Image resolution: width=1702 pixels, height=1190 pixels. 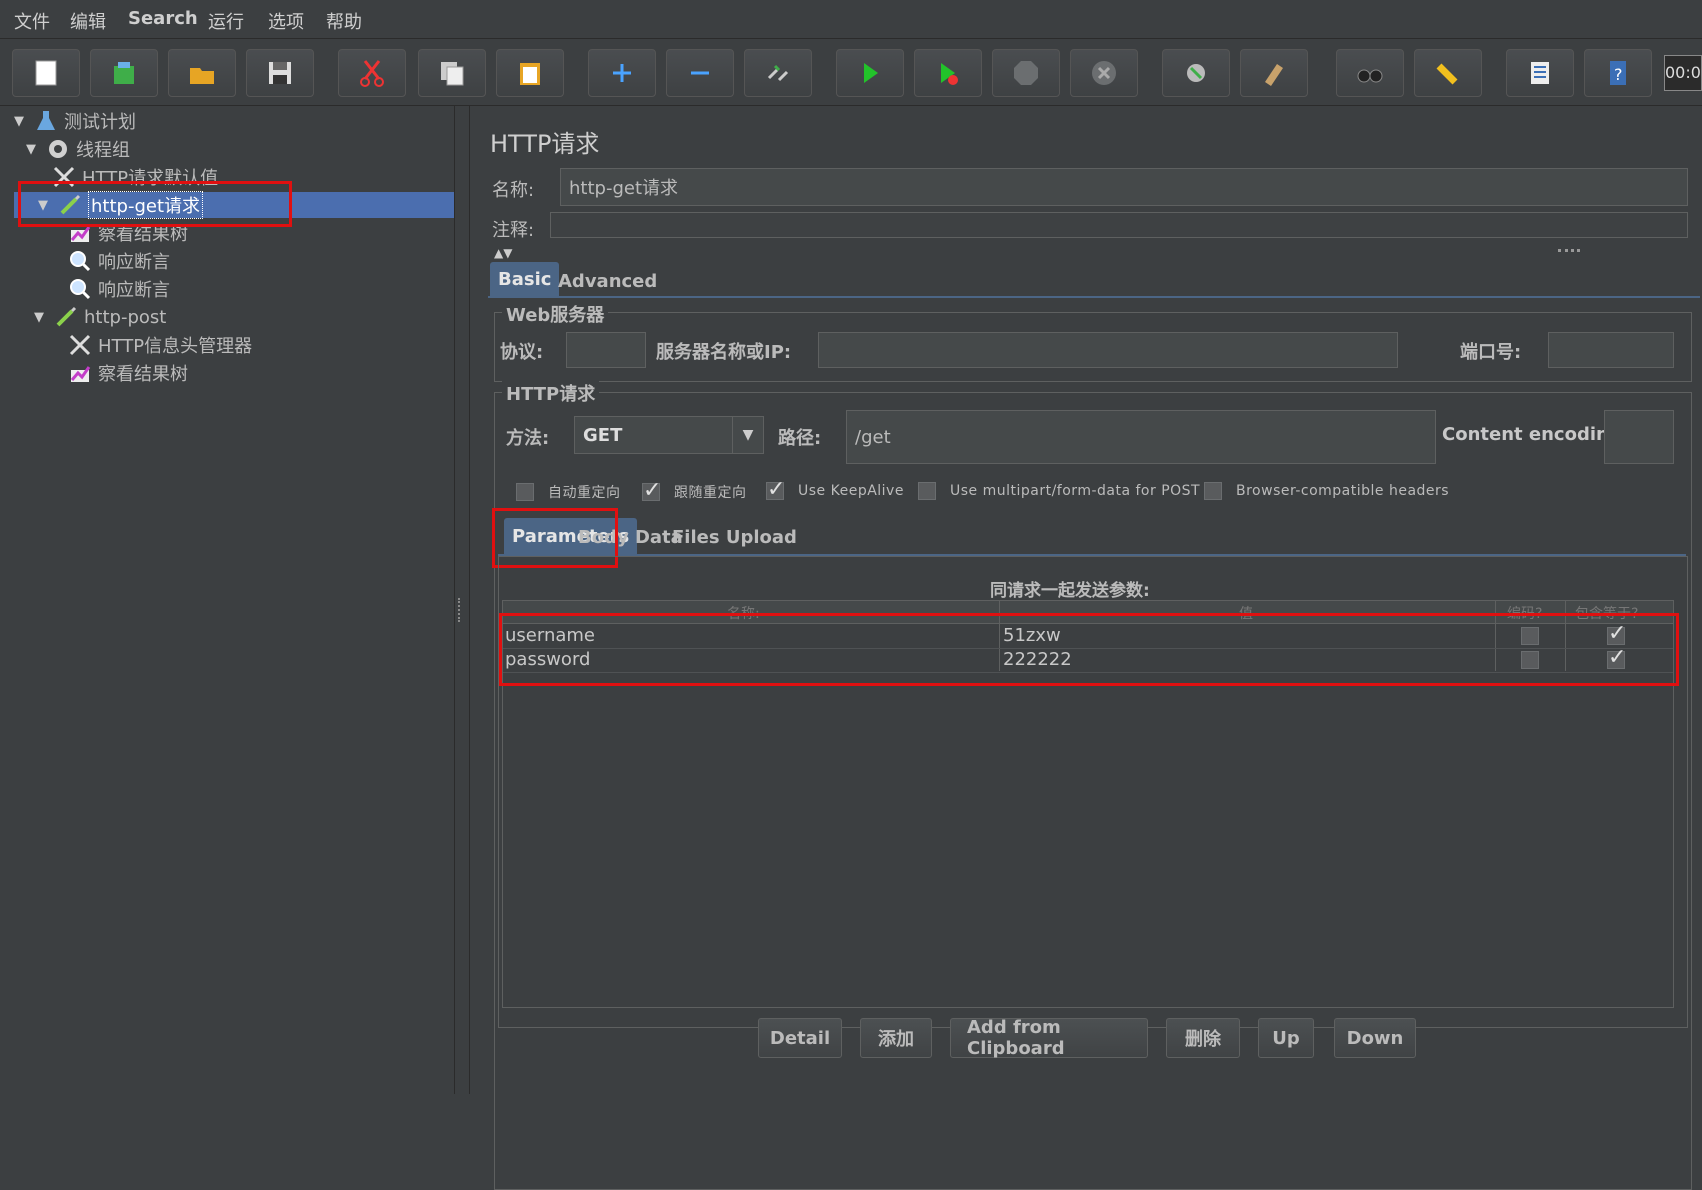 I want to click on search-button, so click(x=1370, y=73).